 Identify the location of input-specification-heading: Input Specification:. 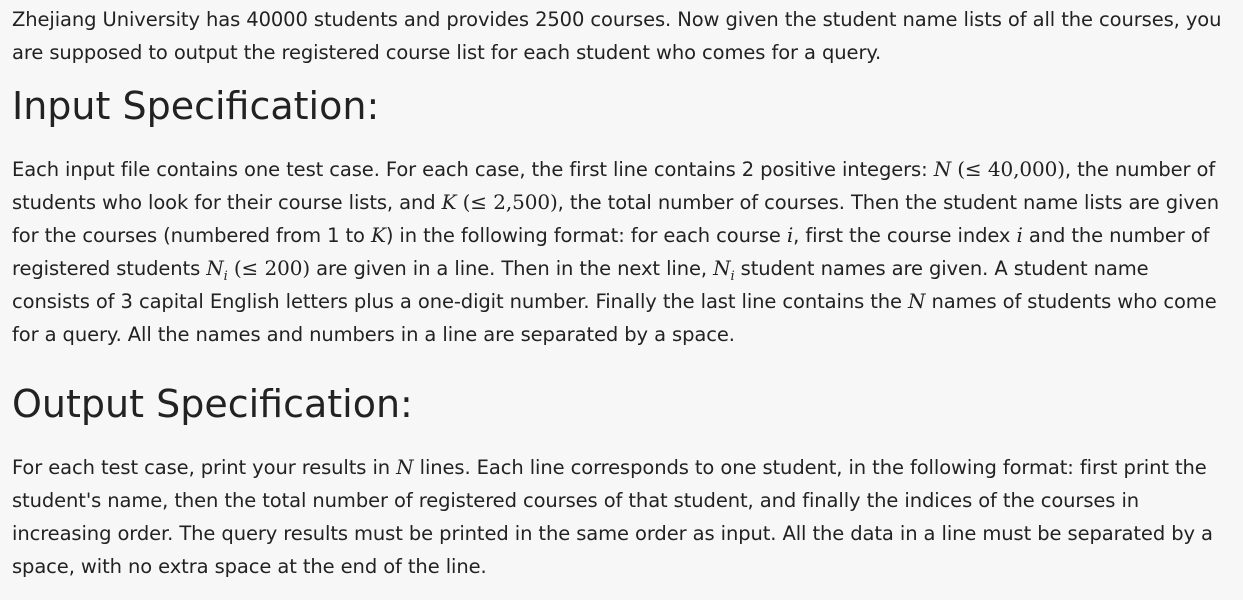
(196, 106).